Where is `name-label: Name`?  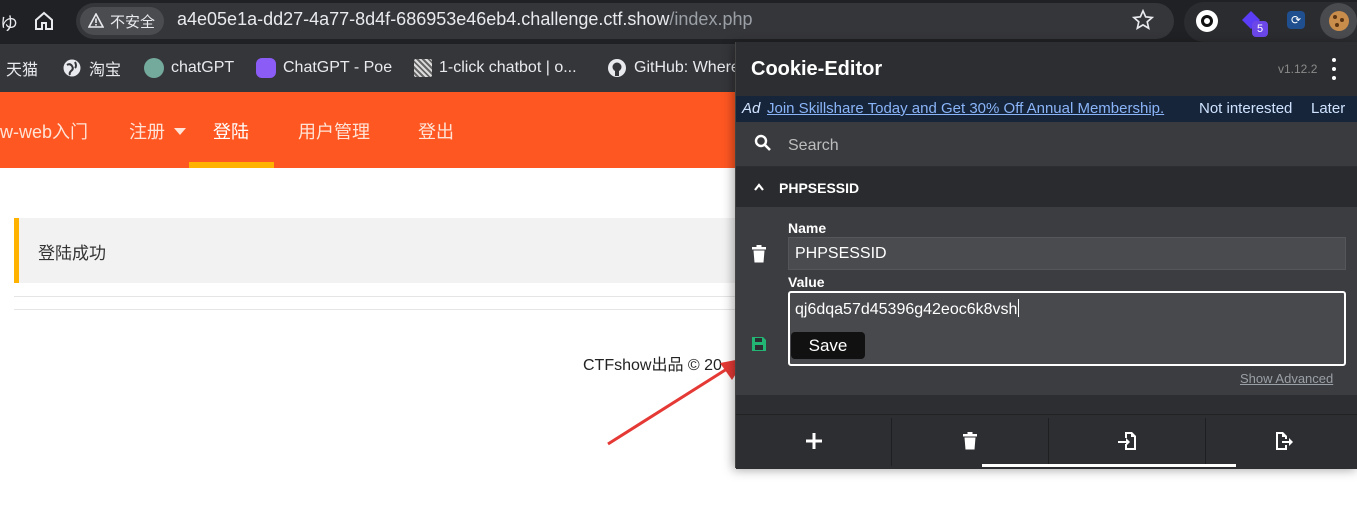 name-label: Name is located at coordinates (807, 228).